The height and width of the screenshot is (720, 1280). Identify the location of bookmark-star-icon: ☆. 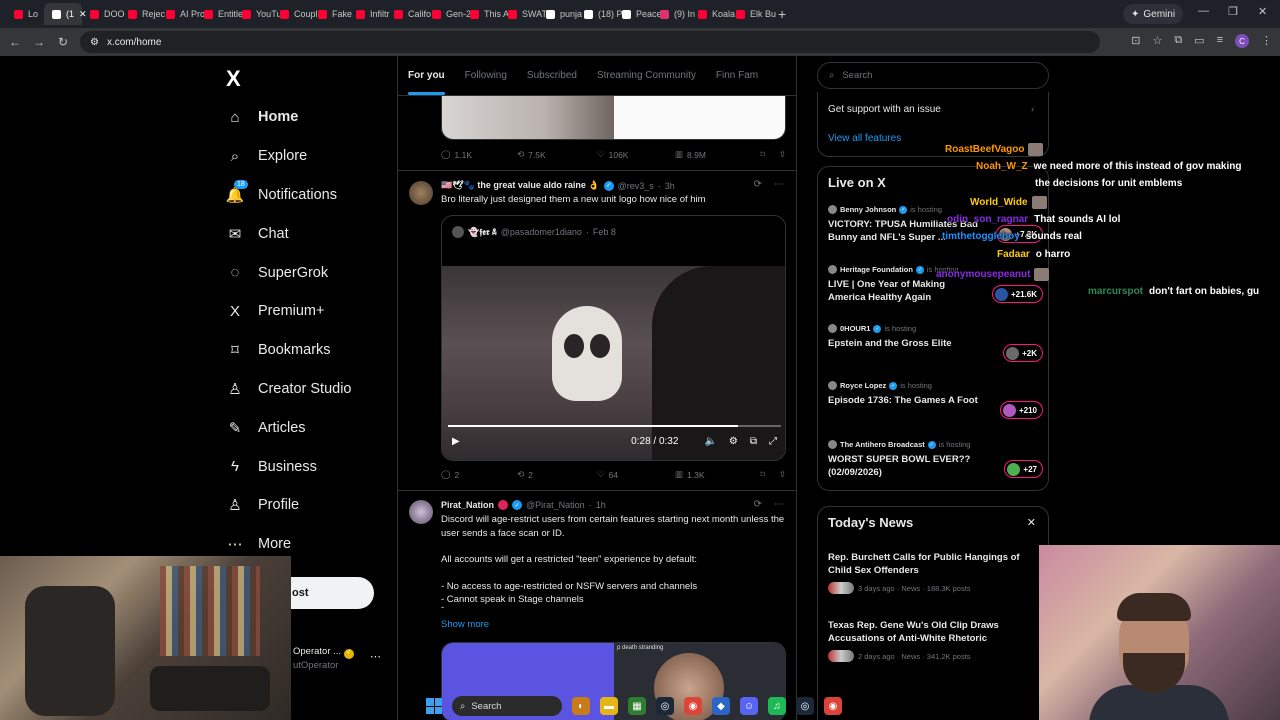
(1157, 41).